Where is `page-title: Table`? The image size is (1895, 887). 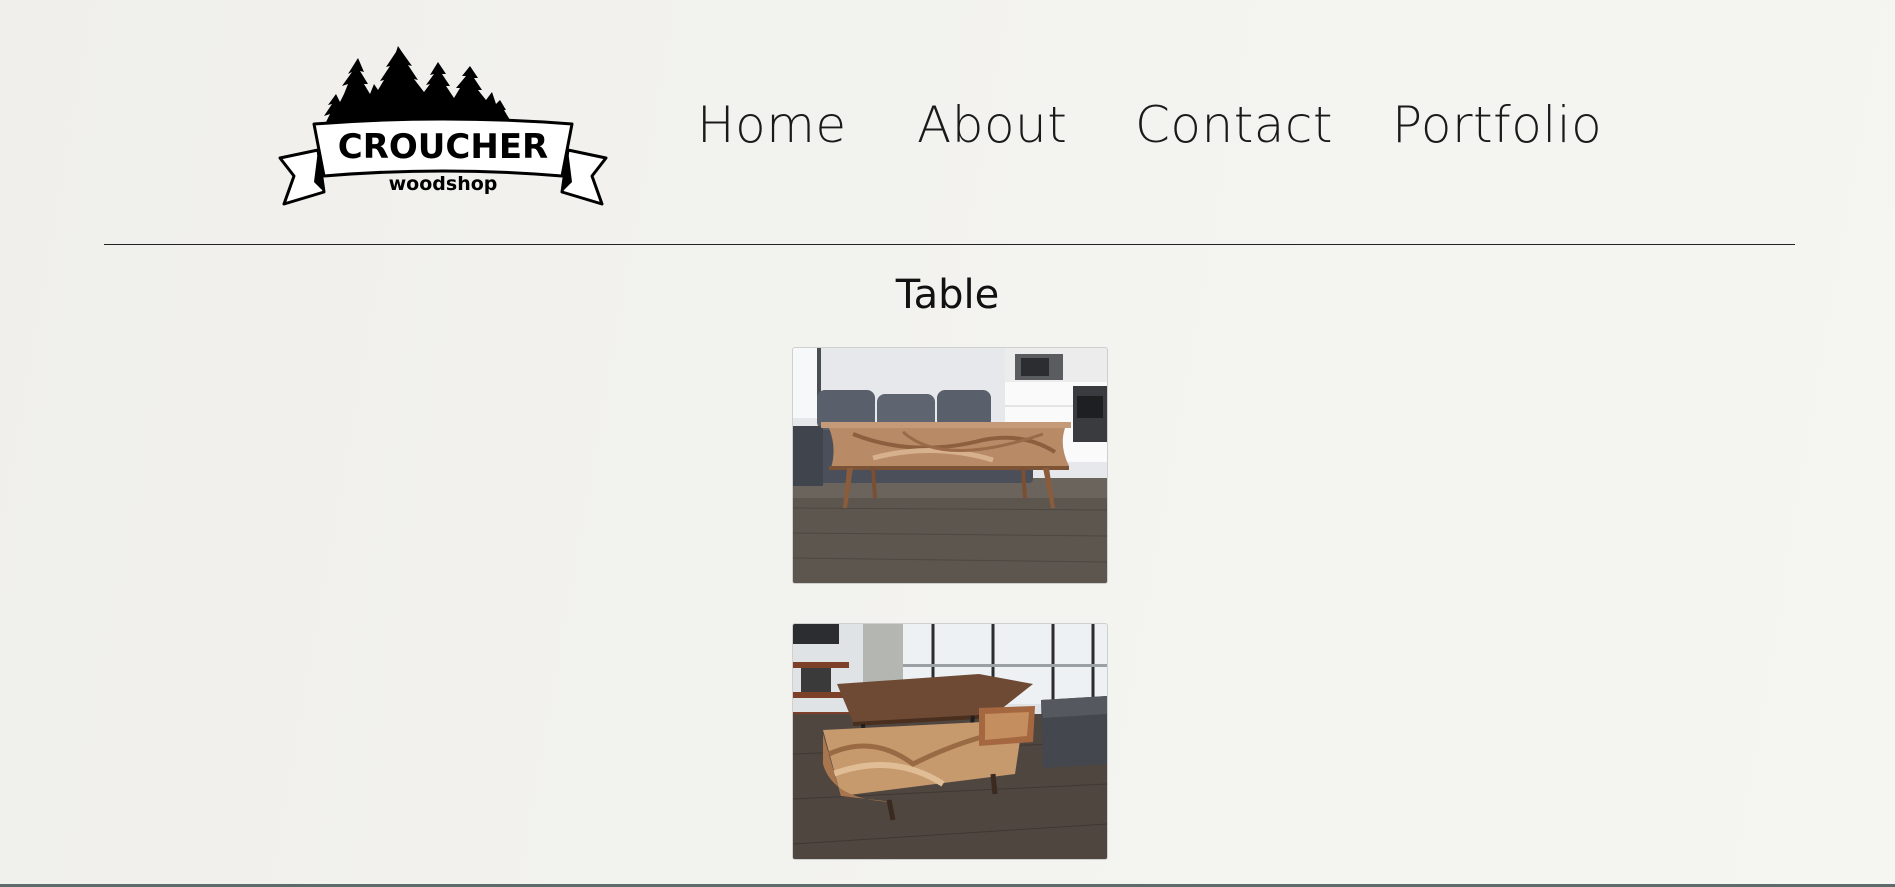 page-title: Table is located at coordinates (947, 295).